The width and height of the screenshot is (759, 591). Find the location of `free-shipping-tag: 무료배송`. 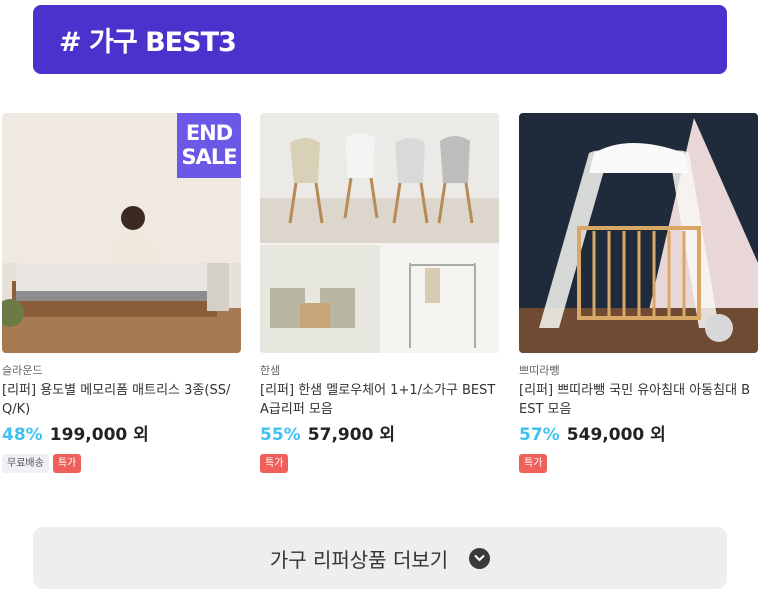

free-shipping-tag: 무료배송 is located at coordinates (25, 463).